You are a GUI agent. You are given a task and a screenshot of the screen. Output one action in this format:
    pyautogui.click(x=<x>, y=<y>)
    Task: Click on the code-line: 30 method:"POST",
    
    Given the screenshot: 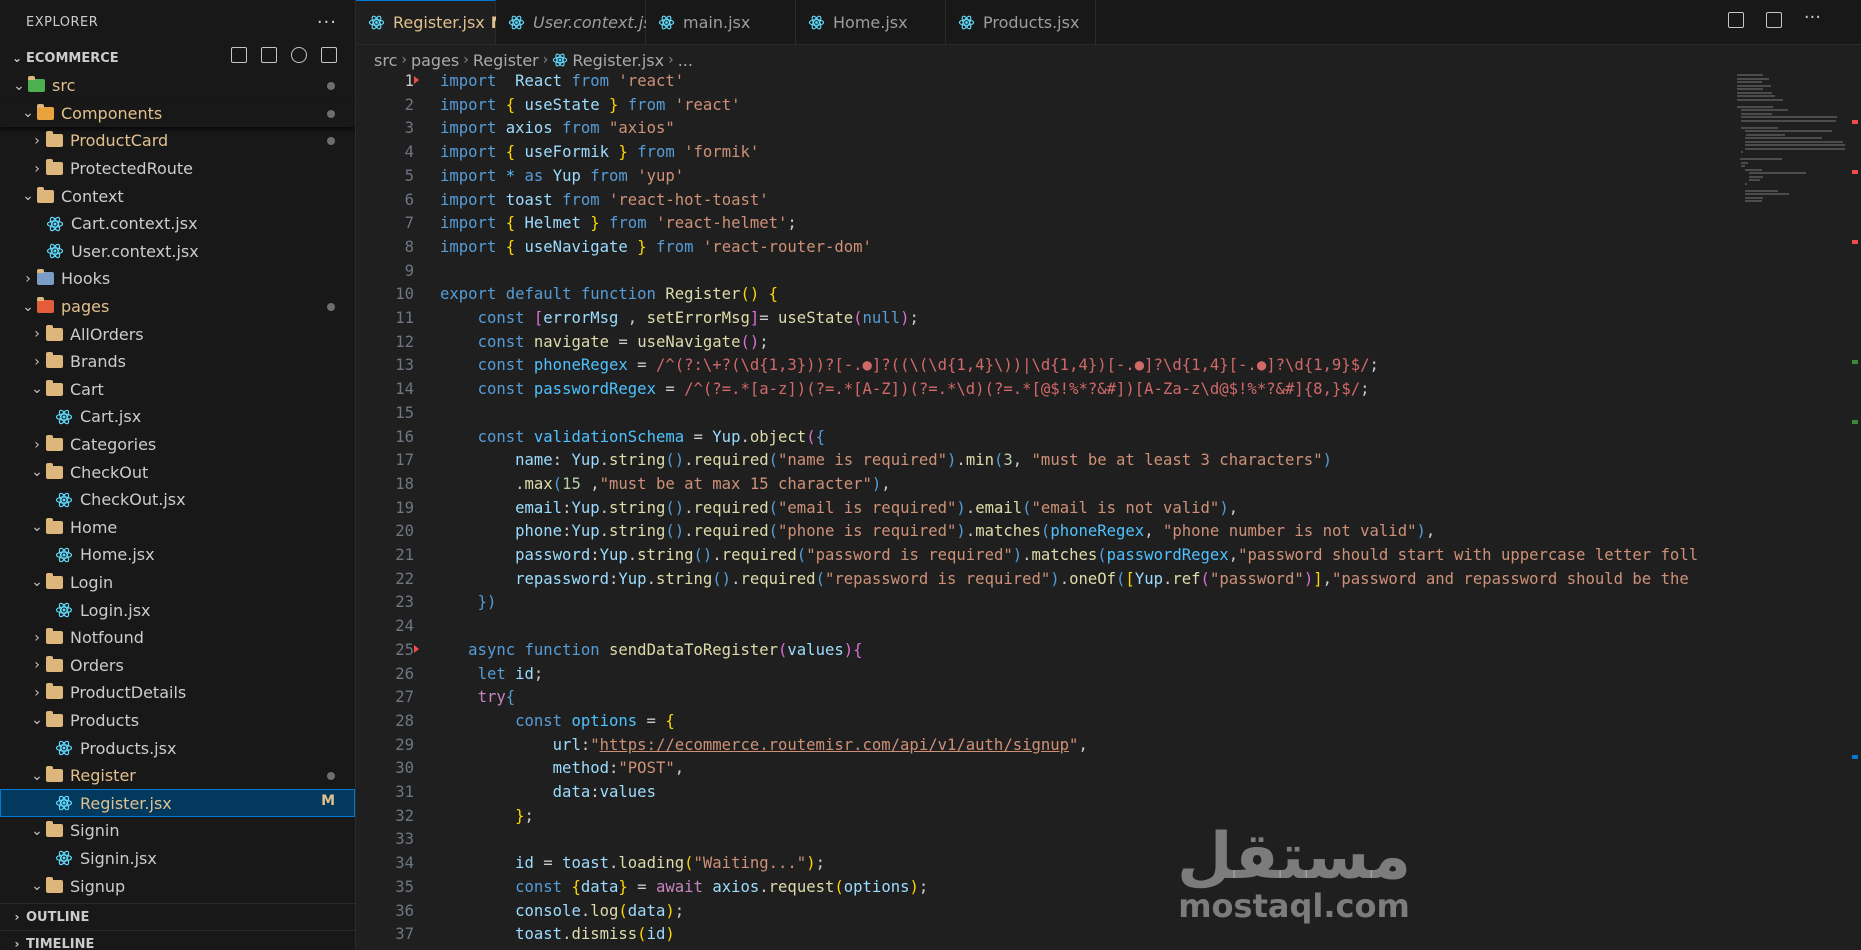 What is the action you would take?
    pyautogui.click(x=1038, y=769)
    